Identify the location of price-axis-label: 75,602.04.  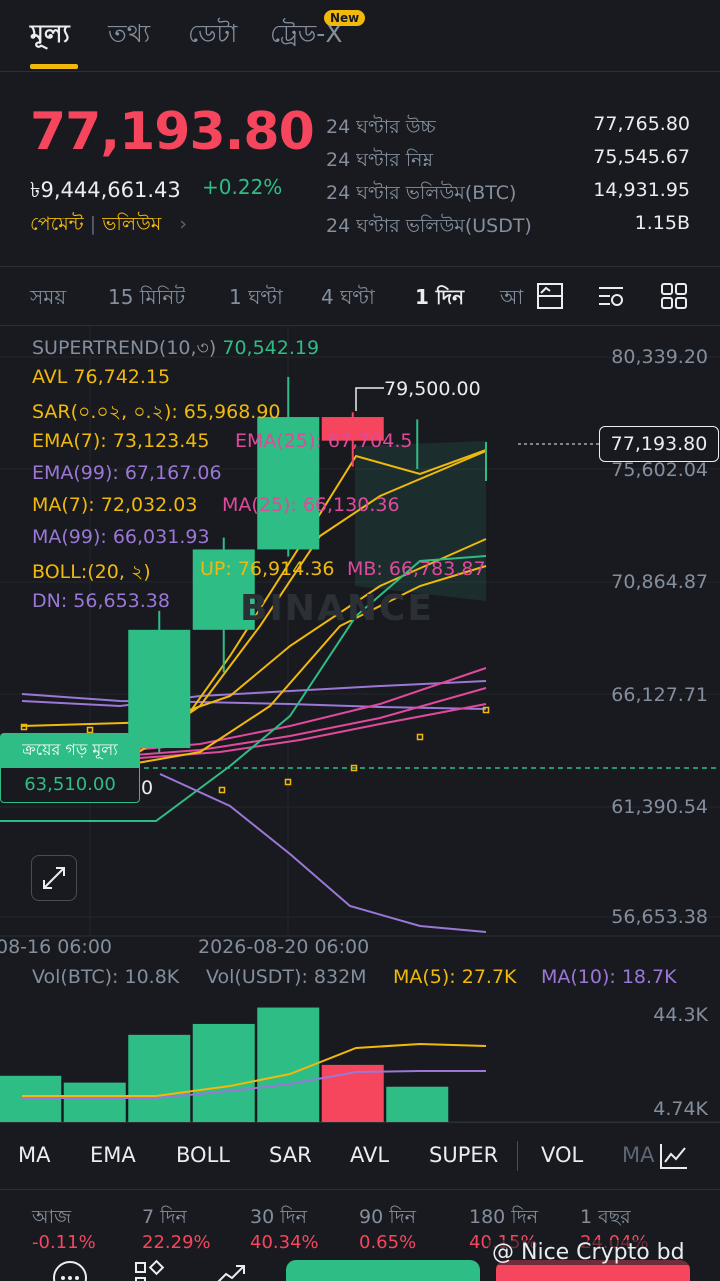
(659, 470).